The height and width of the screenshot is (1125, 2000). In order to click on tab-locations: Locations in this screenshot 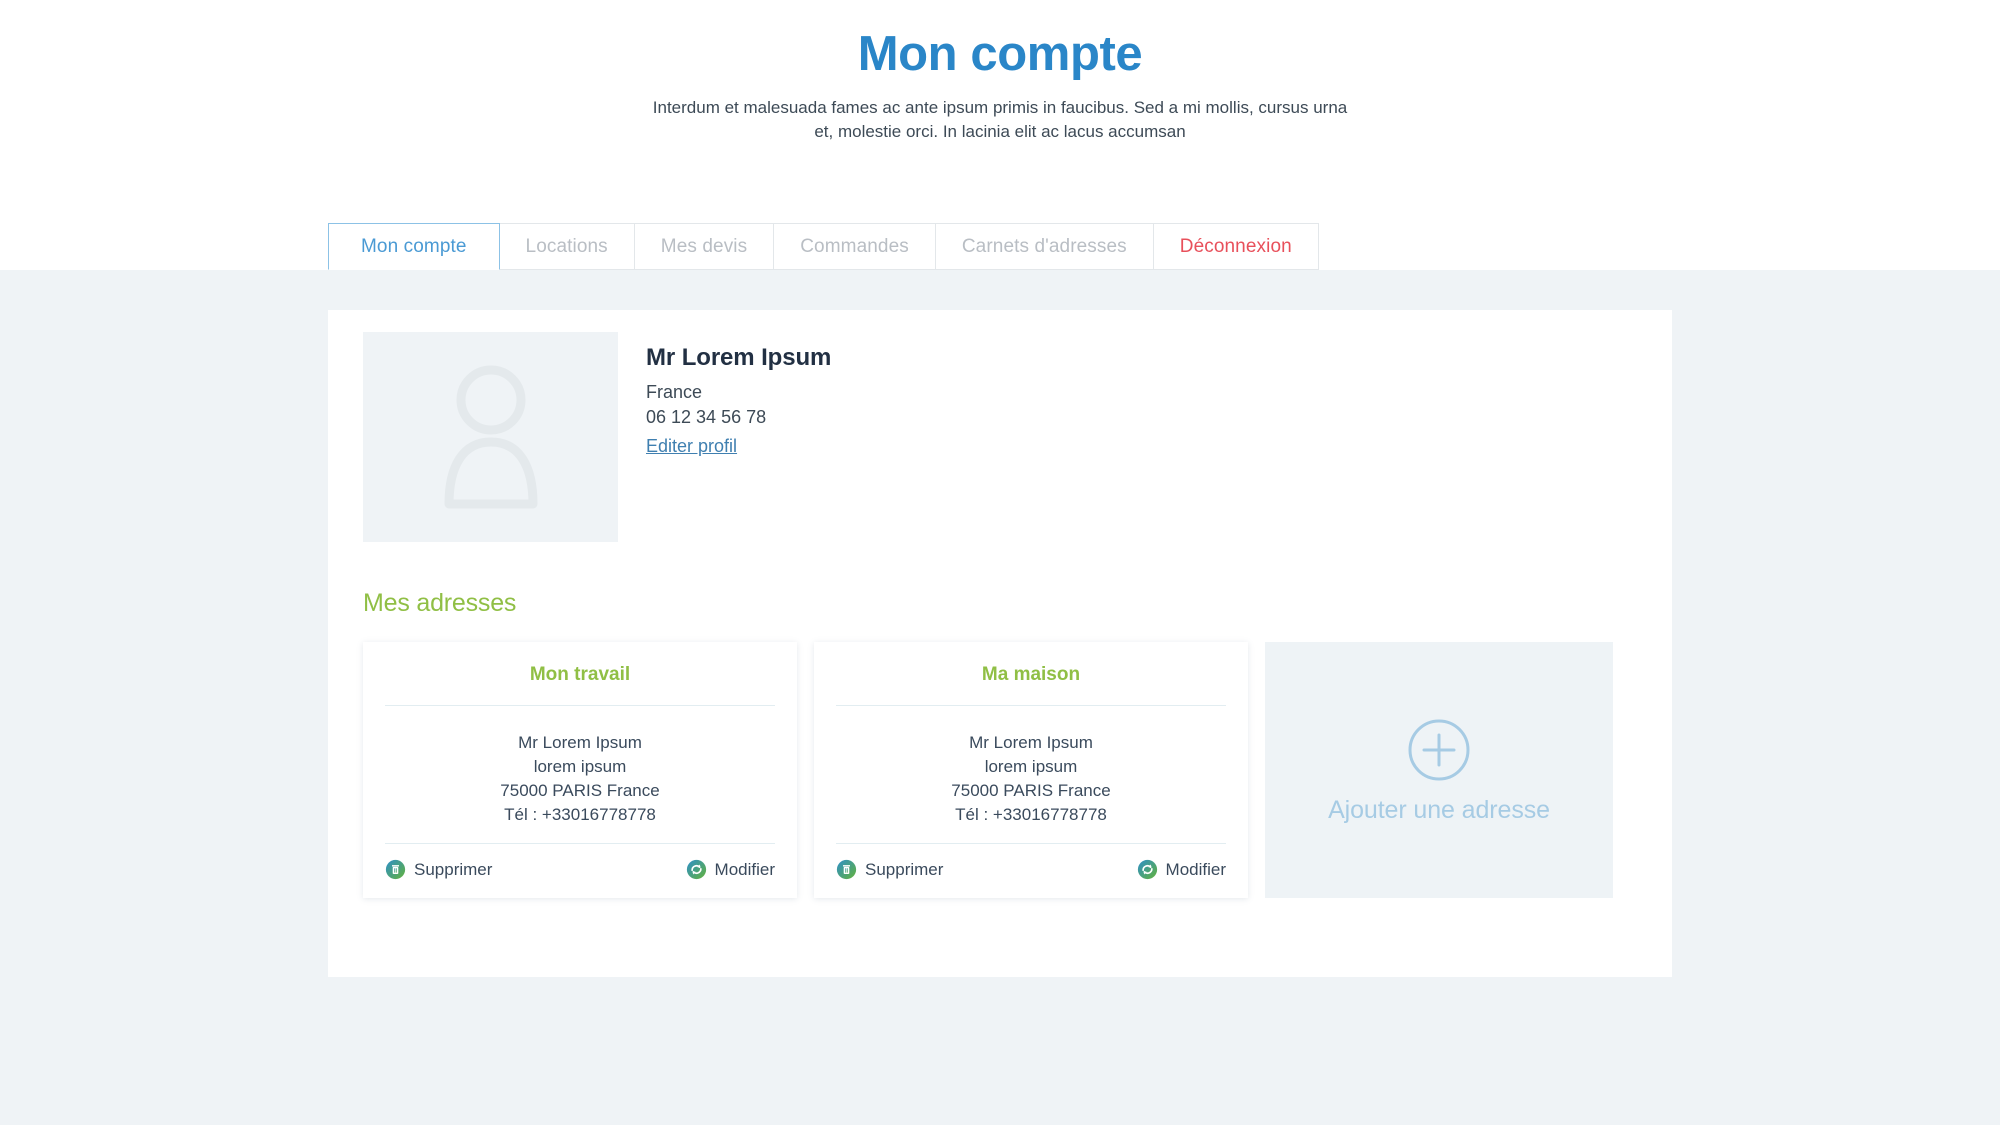, I will do `click(567, 246)`.